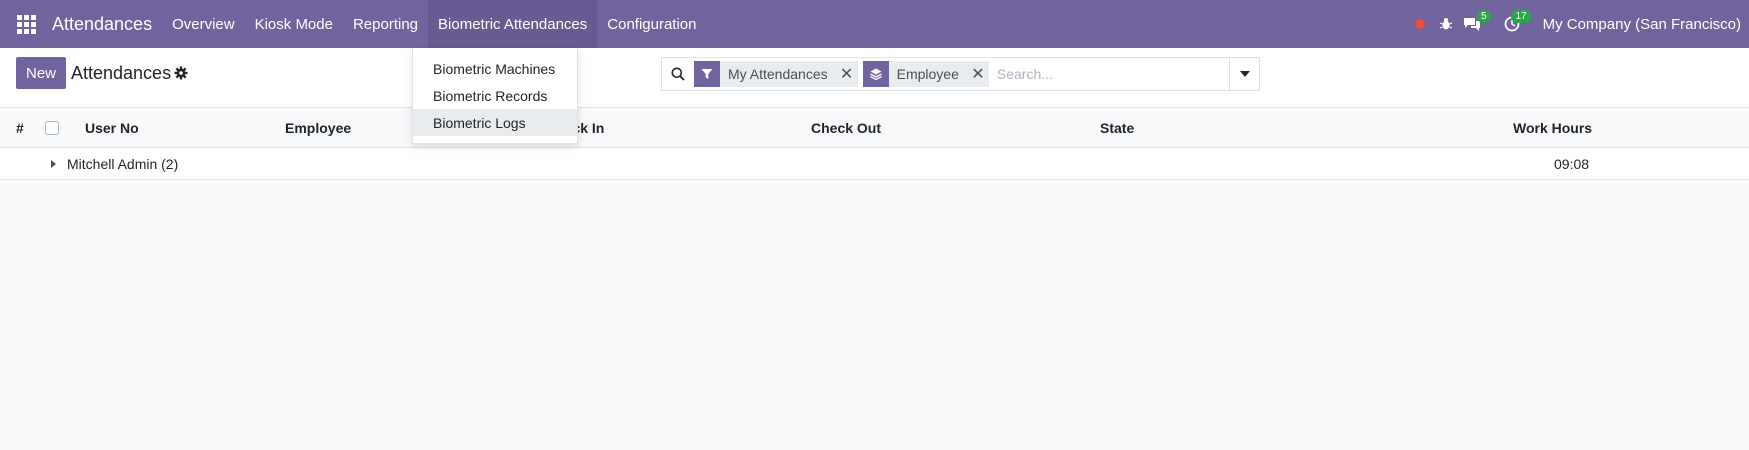 The height and width of the screenshot is (450, 1749). Describe the element at coordinates (41, 73) in the screenshot. I see `new-button: New` at that location.